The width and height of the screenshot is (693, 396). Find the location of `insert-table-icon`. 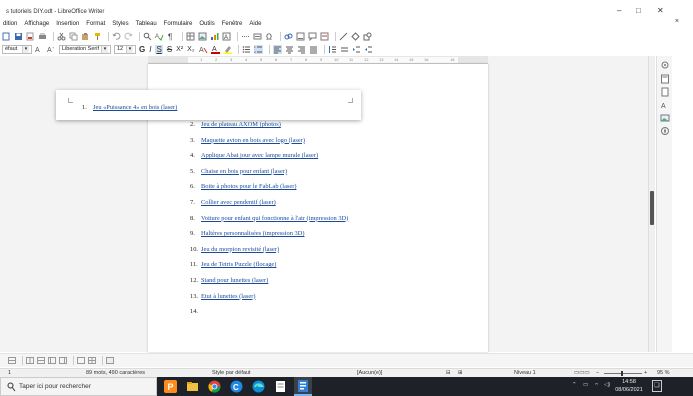

insert-table-icon is located at coordinates (190, 36).